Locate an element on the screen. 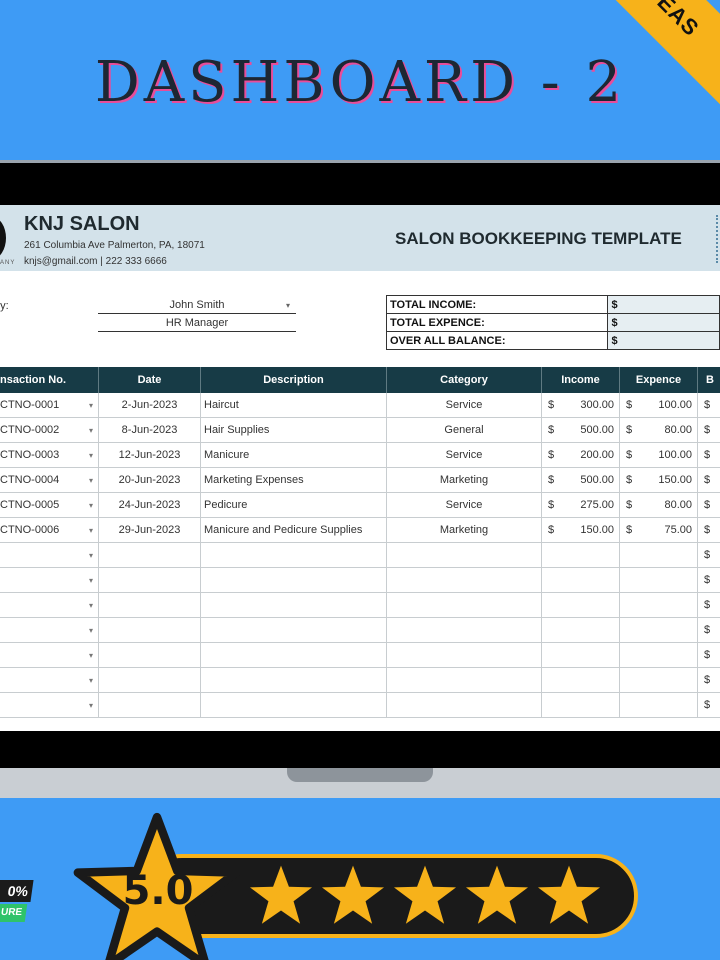 The height and width of the screenshot is (960, 720). cell-date: 29-Jun-2023 is located at coordinates (150, 530).